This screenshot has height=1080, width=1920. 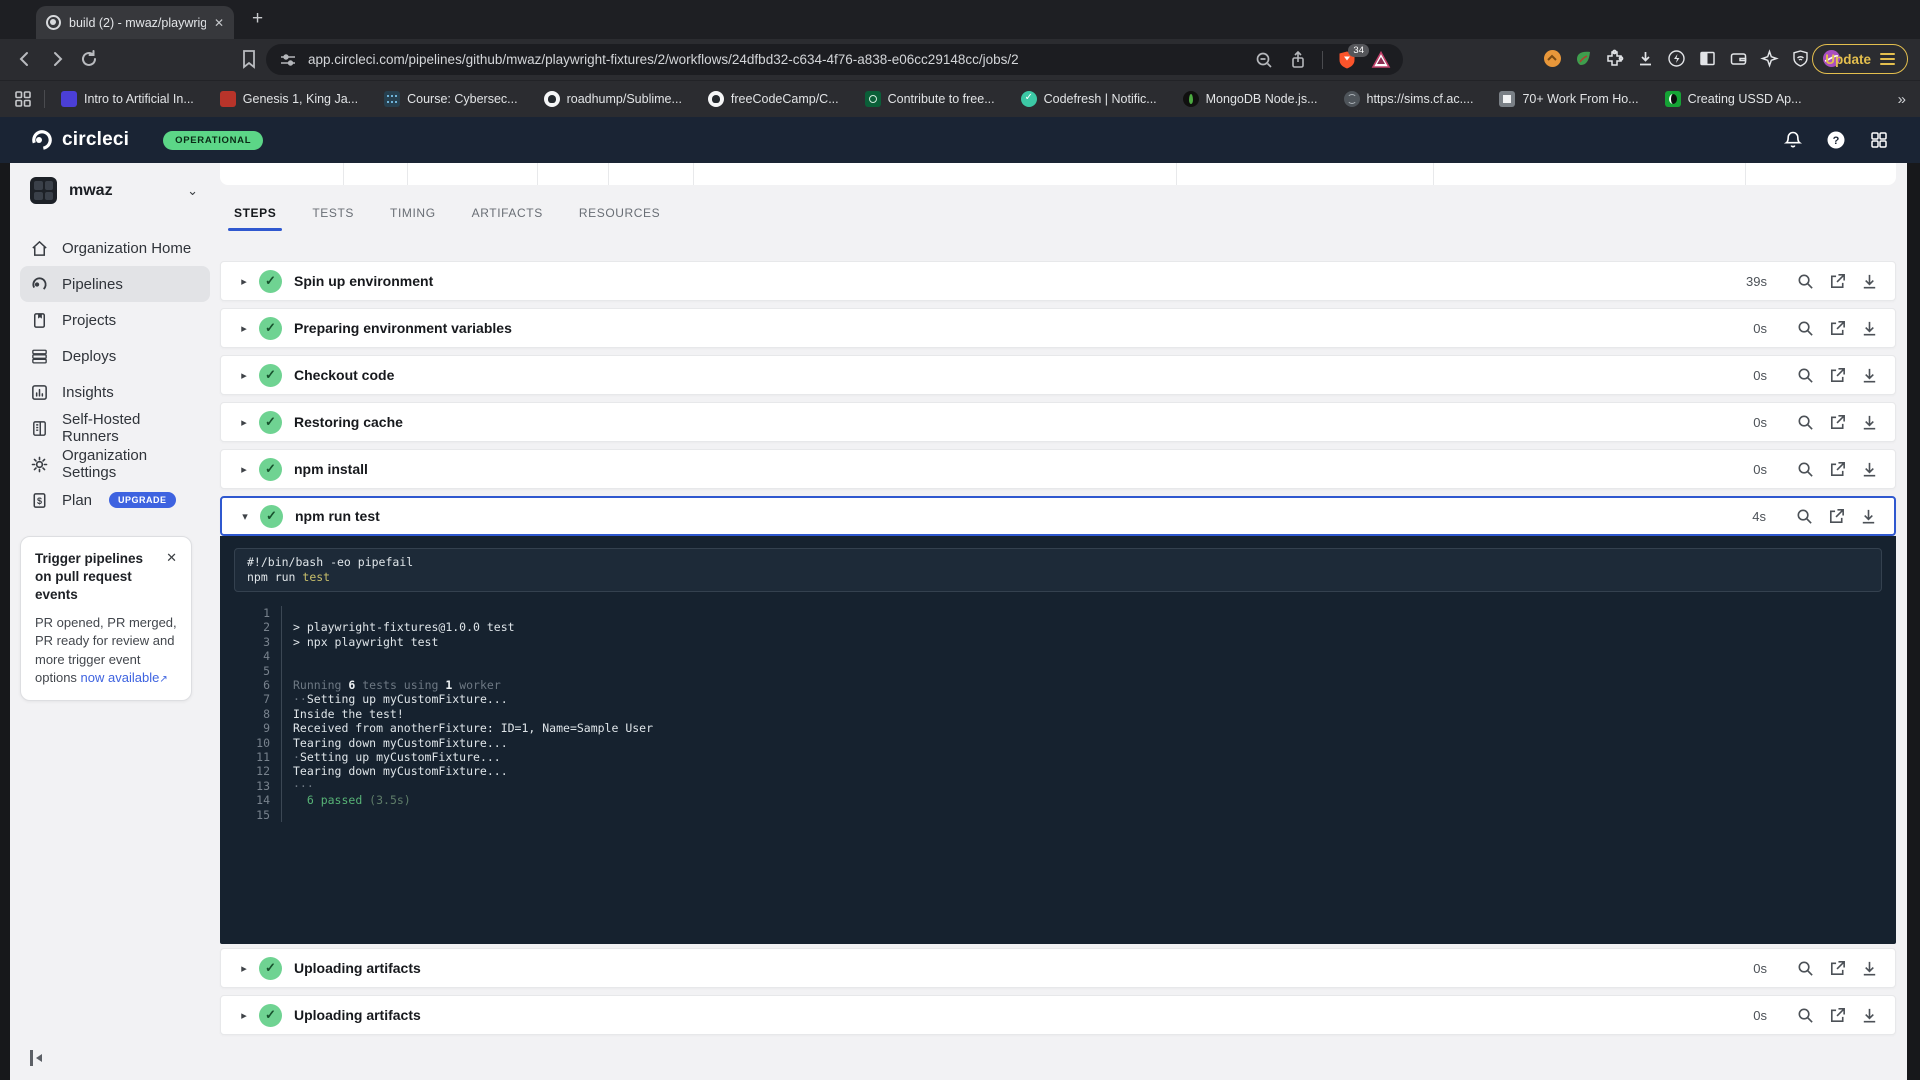 I want to click on tab-tests: TESTS, so click(x=333, y=218).